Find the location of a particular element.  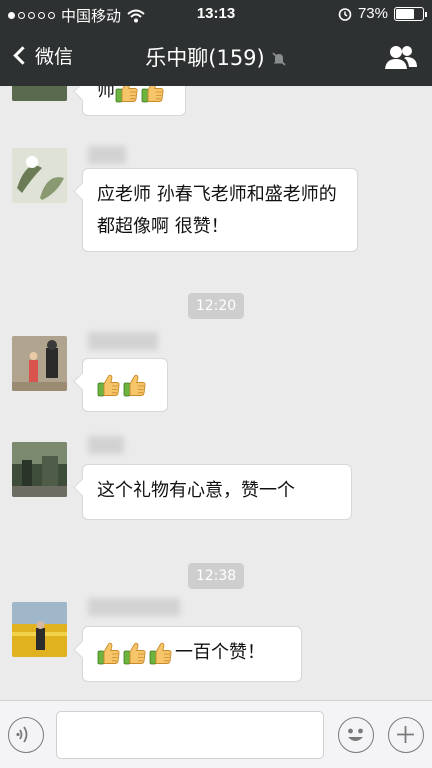

status-bar: 中国移动 13:13 73% is located at coordinates (216, 14).